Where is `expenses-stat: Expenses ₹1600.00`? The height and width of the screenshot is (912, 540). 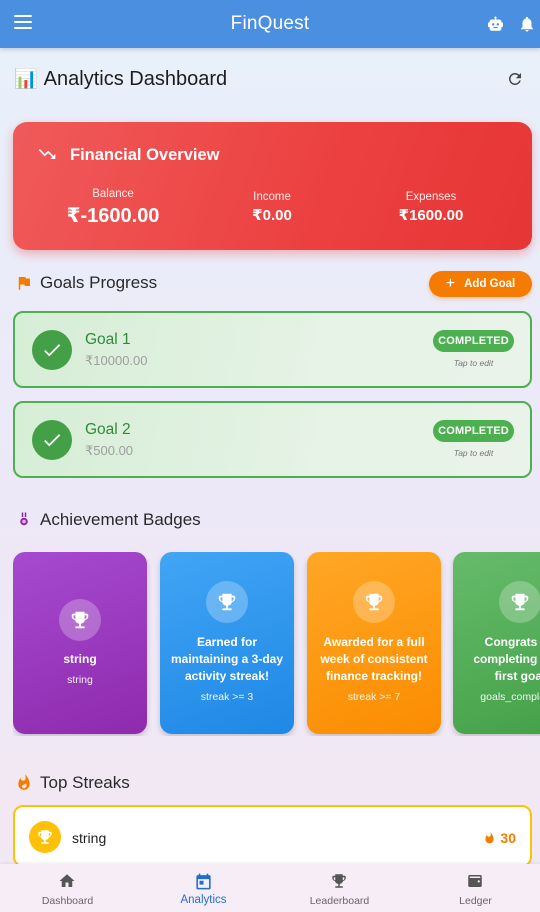
expenses-stat: Expenses ₹1600.00 is located at coordinates (431, 207).